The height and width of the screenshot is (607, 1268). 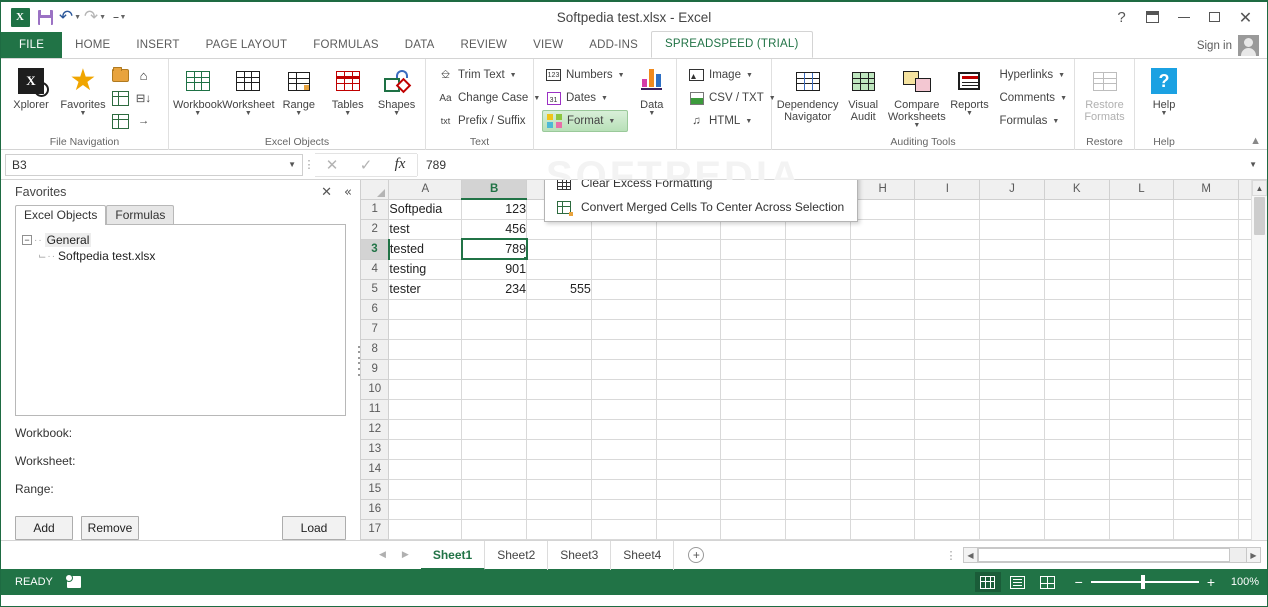 I want to click on cell-M12, so click(x=1206, y=429).